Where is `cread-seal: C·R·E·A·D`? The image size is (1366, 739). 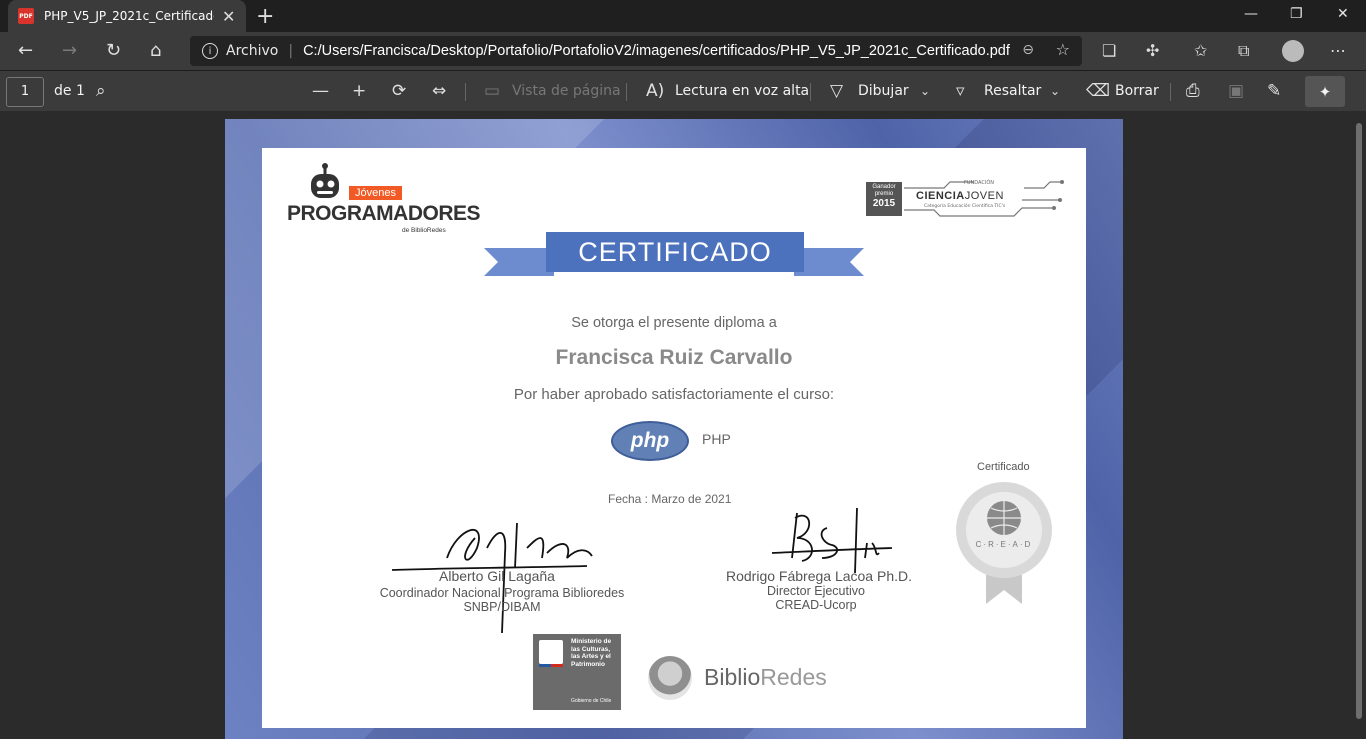
cread-seal: C·R·E·A·D is located at coordinates (1004, 543).